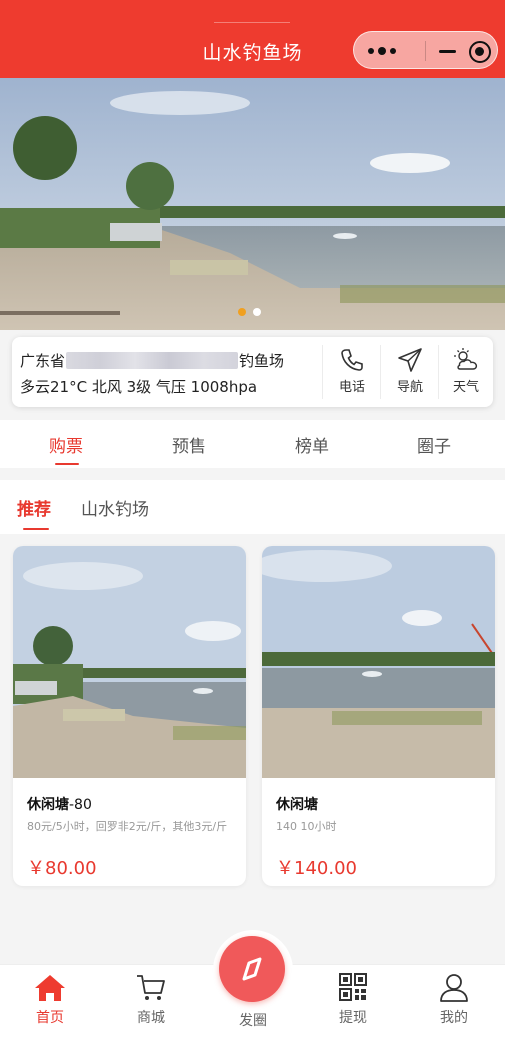 Image resolution: width=505 pixels, height=1050 pixels. What do you see at coordinates (36, 529) in the screenshot?
I see `active-subtab-indicator` at bounding box center [36, 529].